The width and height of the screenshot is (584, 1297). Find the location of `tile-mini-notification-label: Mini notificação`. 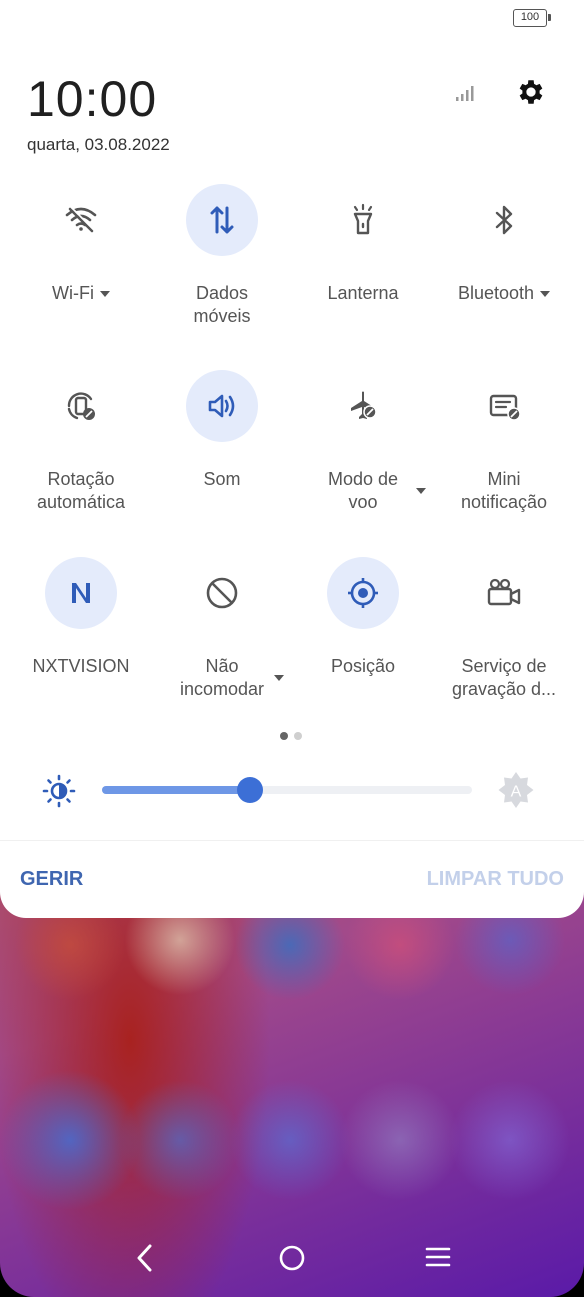

tile-mini-notification-label: Mini notificação is located at coordinates (504, 490).